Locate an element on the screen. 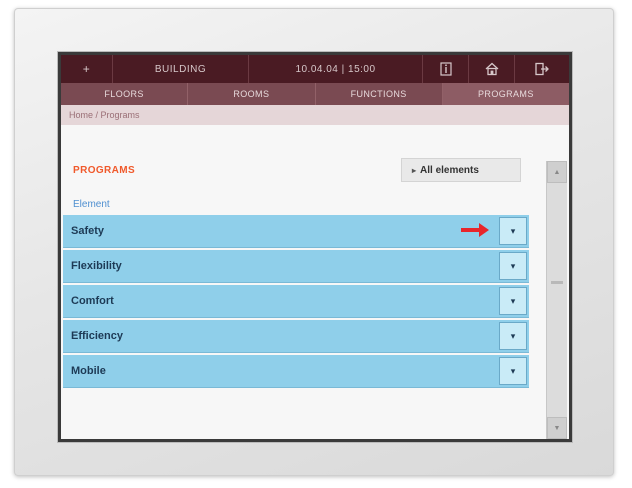  scroll-down-button: ▼ is located at coordinates (557, 428).